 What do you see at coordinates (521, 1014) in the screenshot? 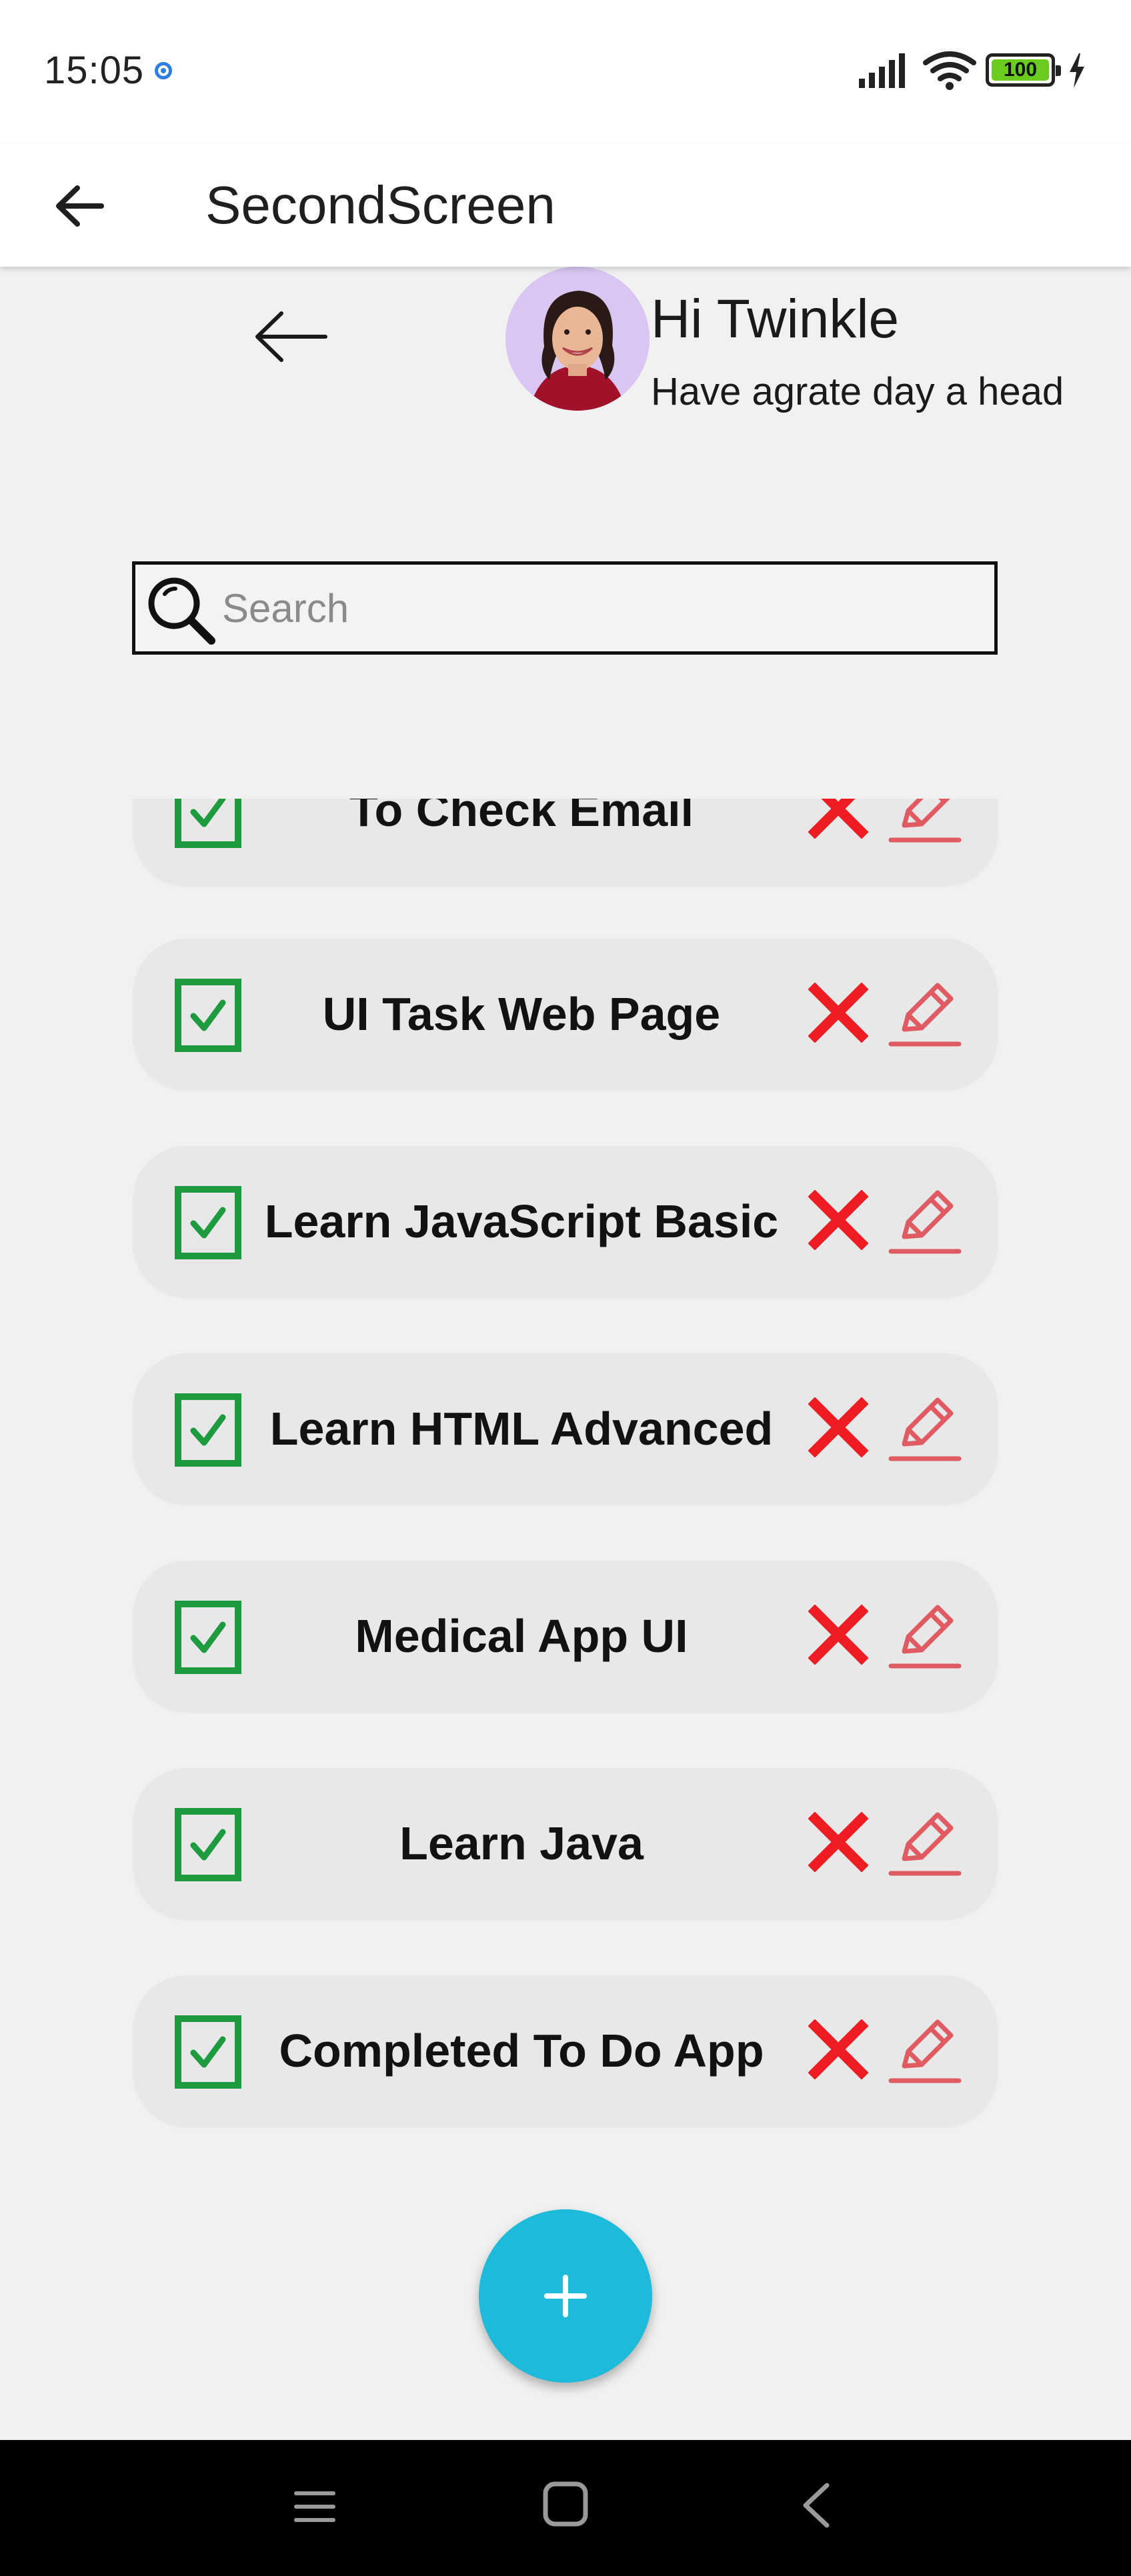
I see `task-label: UI Task Web Page` at bounding box center [521, 1014].